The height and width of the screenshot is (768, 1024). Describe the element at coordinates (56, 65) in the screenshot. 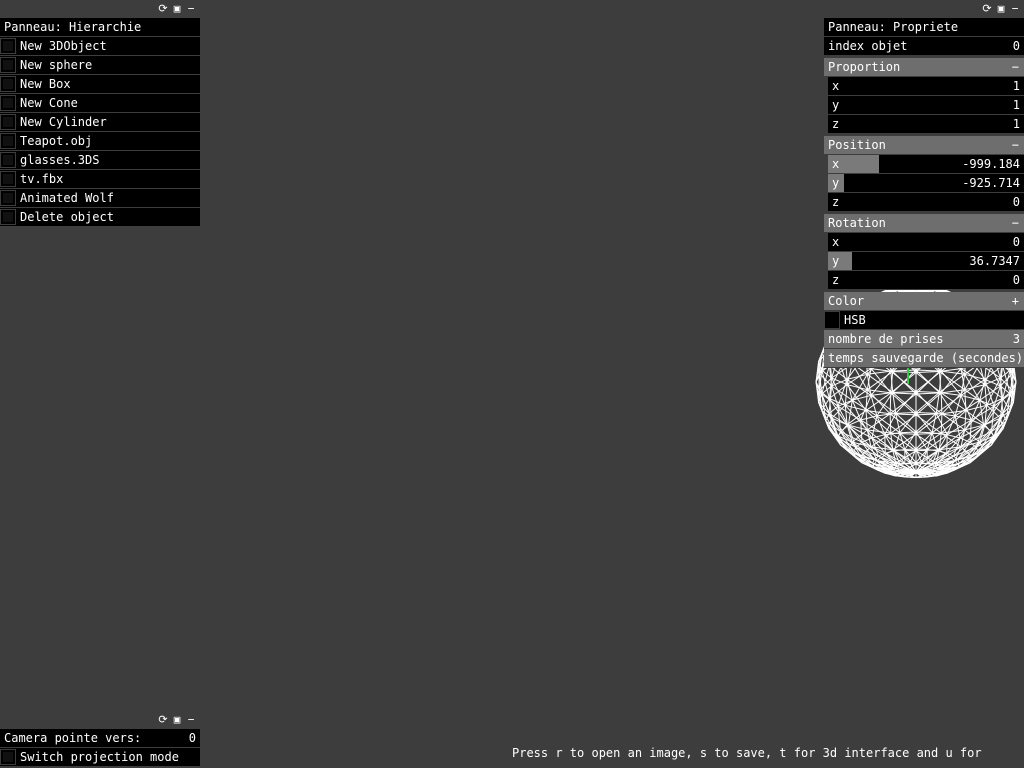

I see `toggle-label: New sphere` at that location.